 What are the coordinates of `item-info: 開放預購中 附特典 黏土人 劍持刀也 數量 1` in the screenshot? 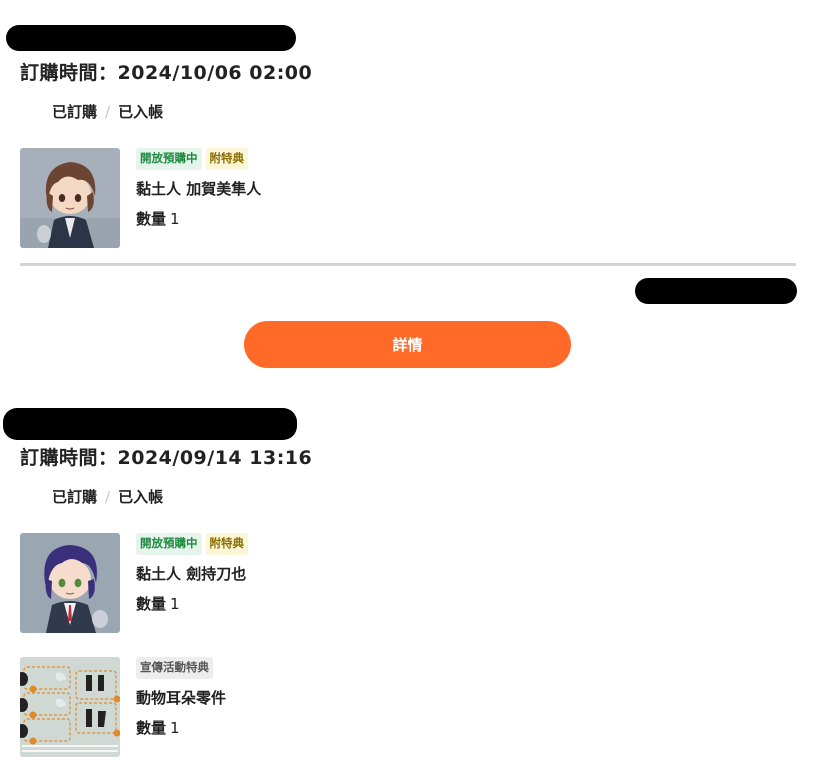 It's located at (192, 573).